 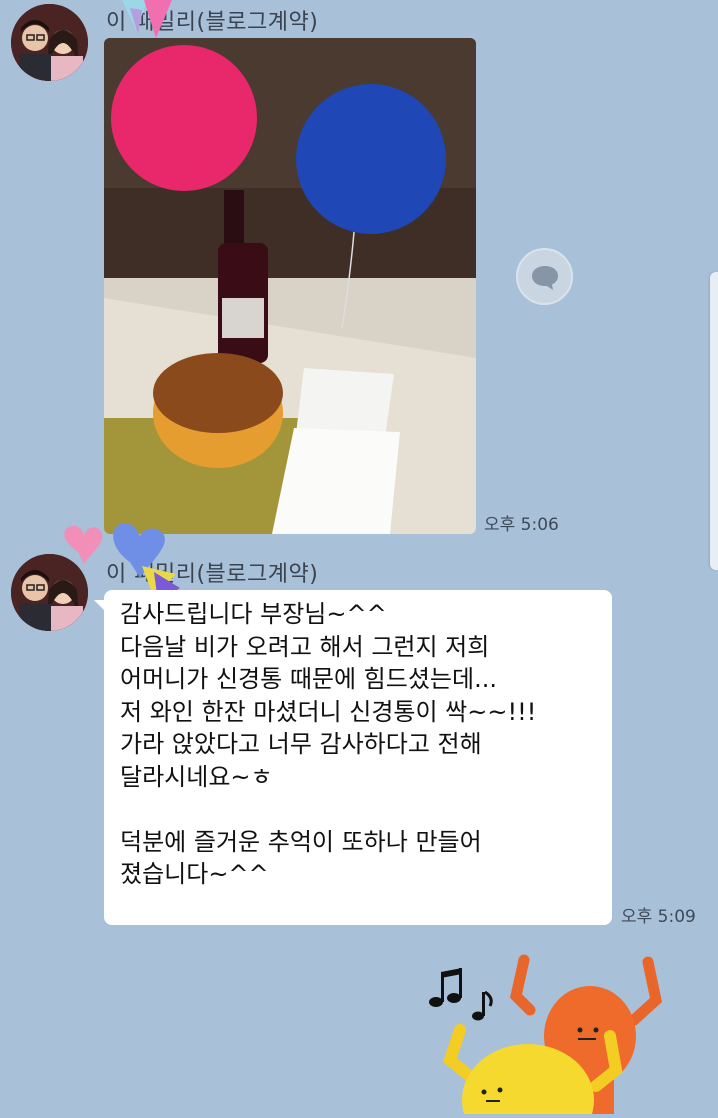 What do you see at coordinates (521, 525) in the screenshot?
I see `message-time: 오후 5:06` at bounding box center [521, 525].